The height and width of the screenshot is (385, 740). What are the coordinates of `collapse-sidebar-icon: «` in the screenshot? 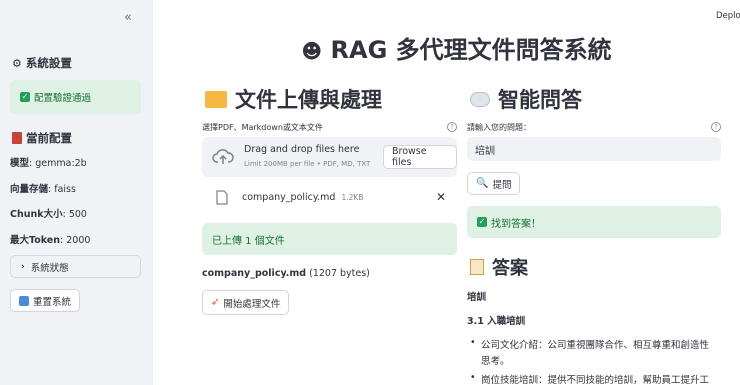 It's located at (128, 17).